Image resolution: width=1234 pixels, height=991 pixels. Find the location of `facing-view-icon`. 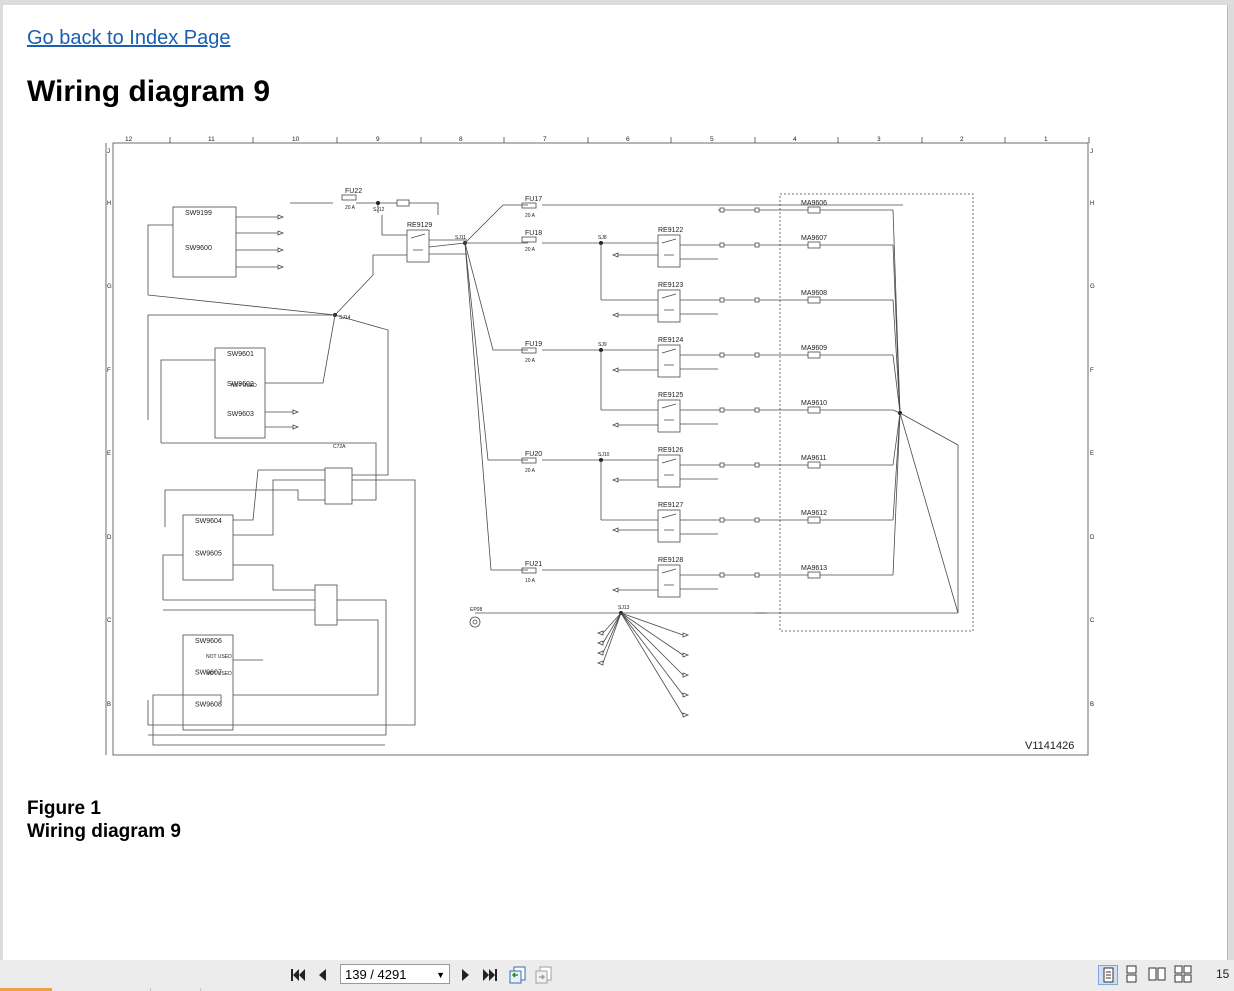

facing-view-icon is located at coordinates (1158, 975).